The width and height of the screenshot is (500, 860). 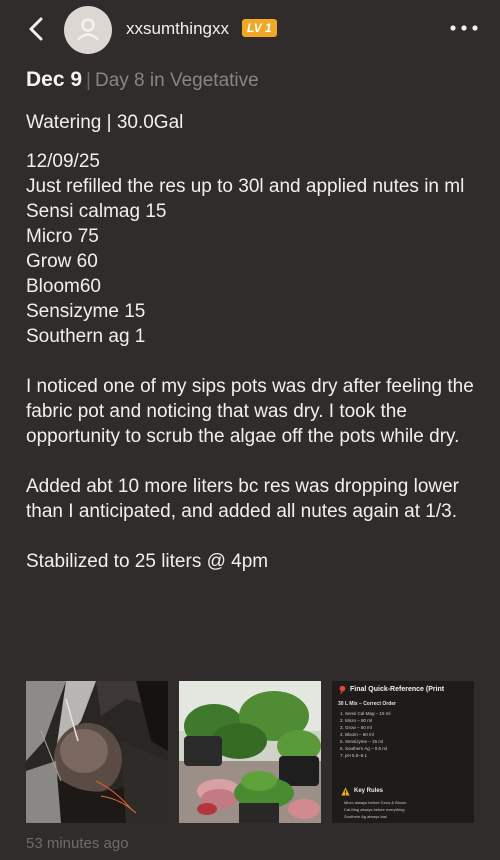 What do you see at coordinates (342, 689) in the screenshot?
I see `pin-icon` at bounding box center [342, 689].